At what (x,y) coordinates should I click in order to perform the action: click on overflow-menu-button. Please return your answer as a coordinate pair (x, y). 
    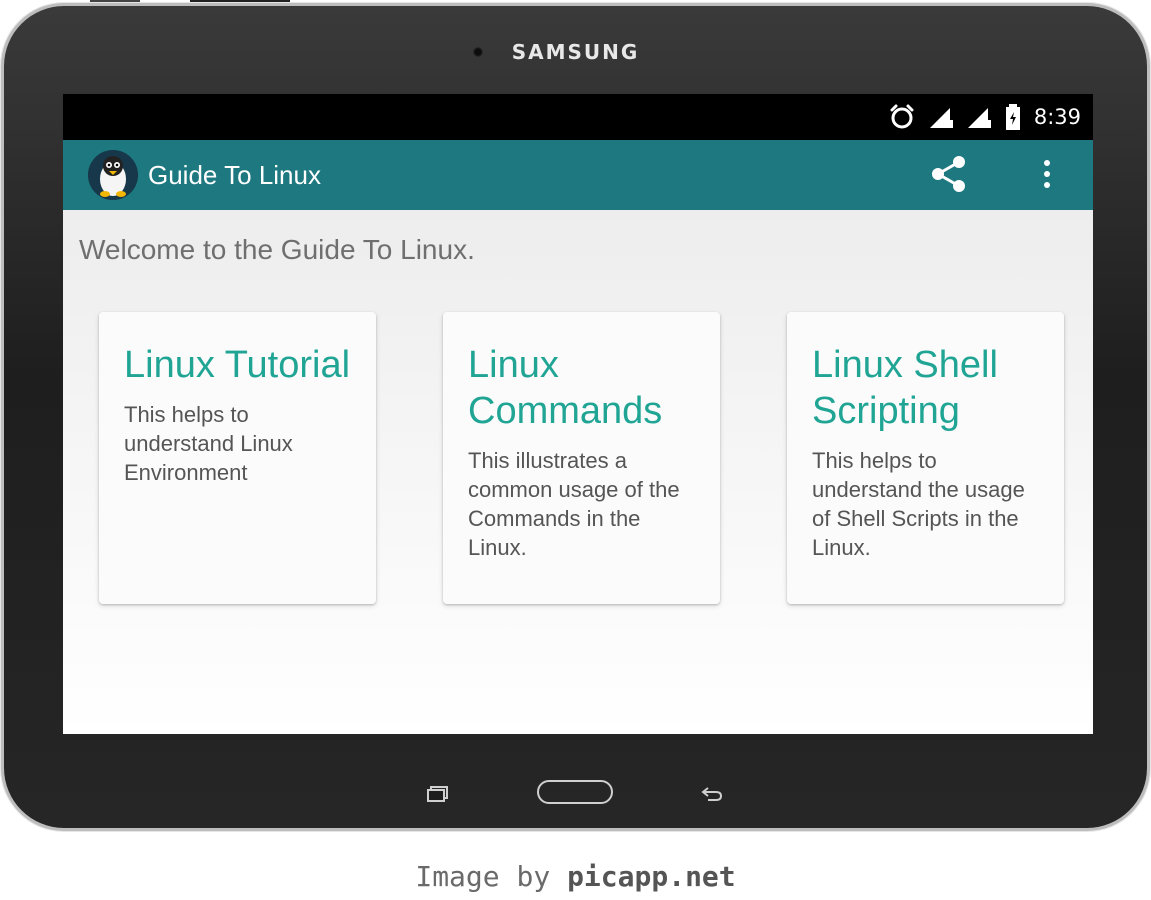
    Looking at the image, I should click on (1047, 176).